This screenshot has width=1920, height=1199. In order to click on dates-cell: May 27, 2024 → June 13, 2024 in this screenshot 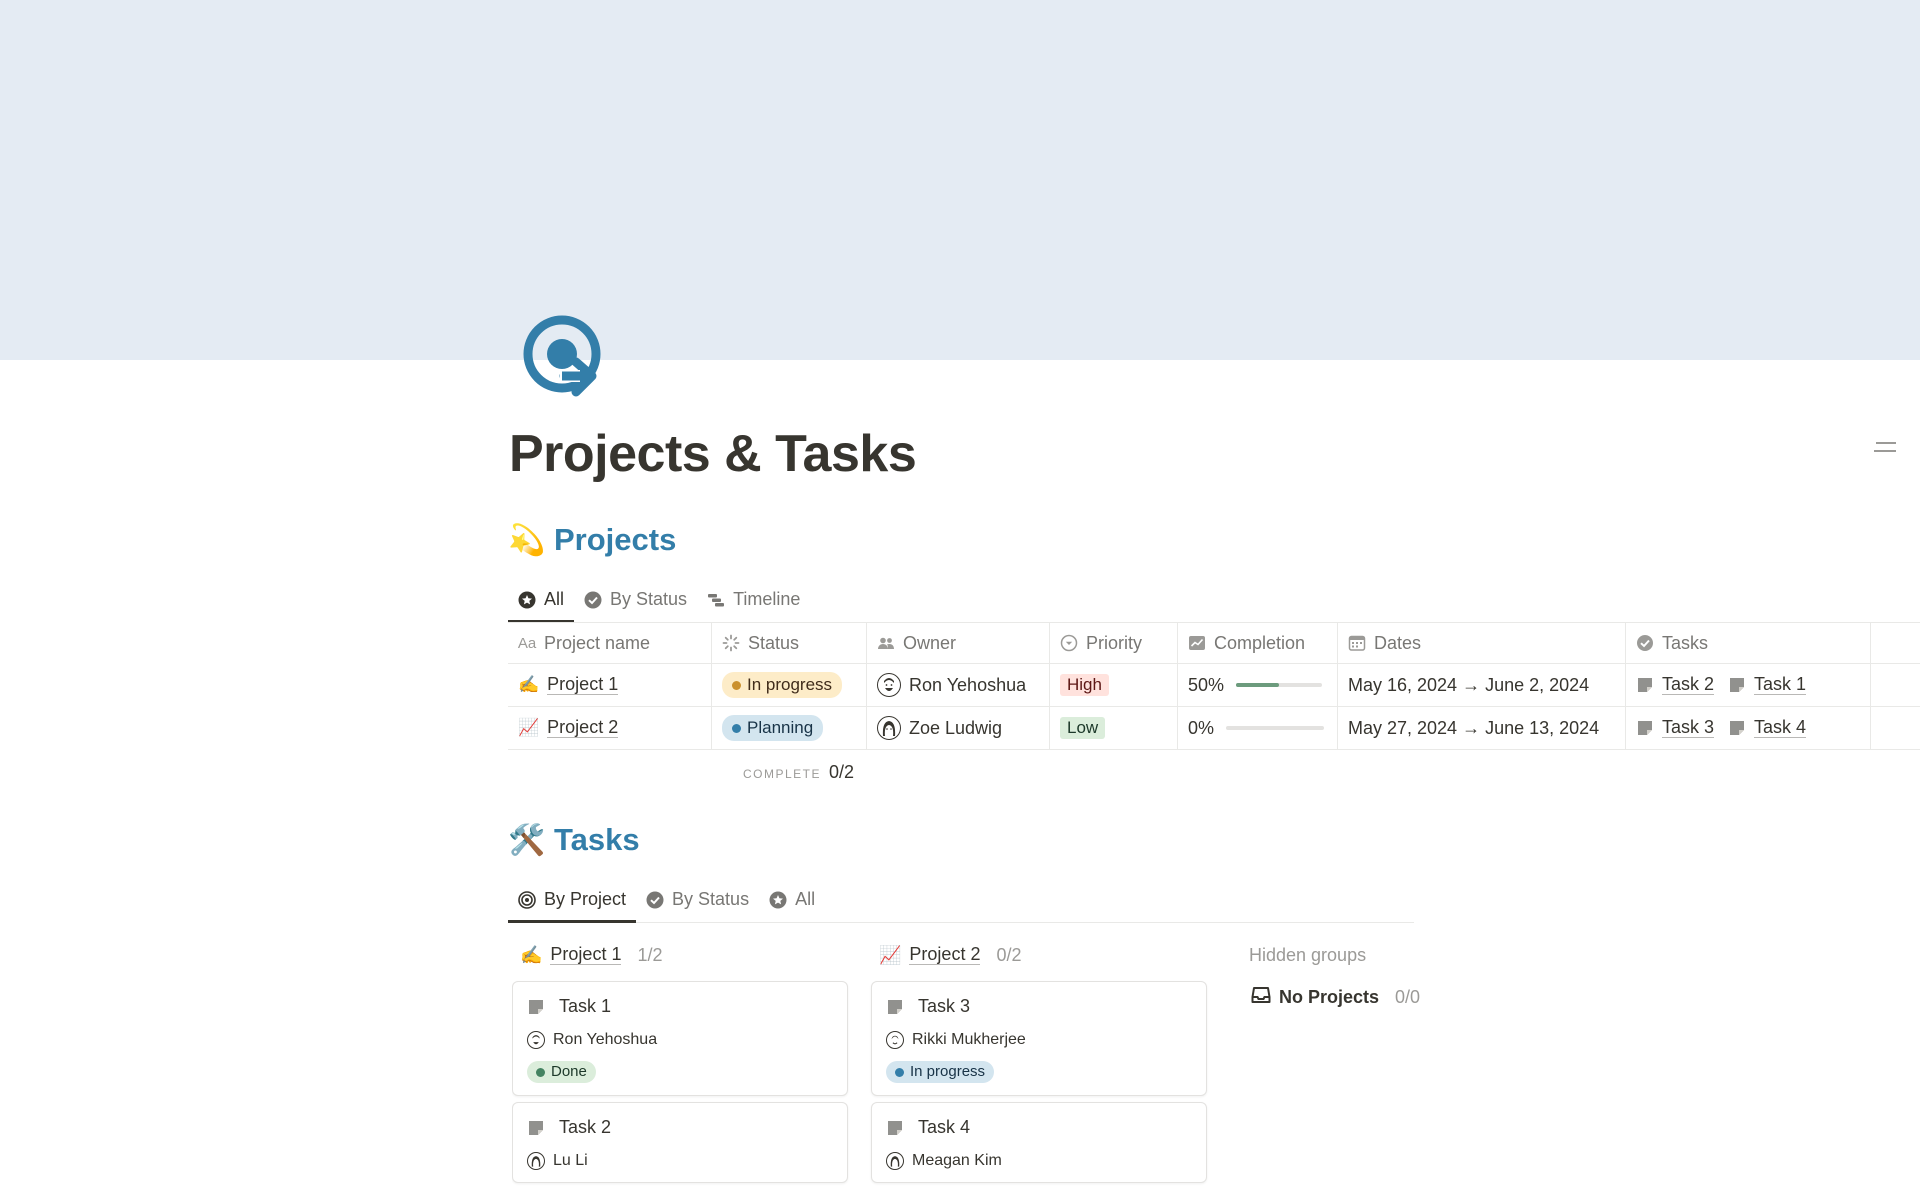, I will do `click(1482, 728)`.